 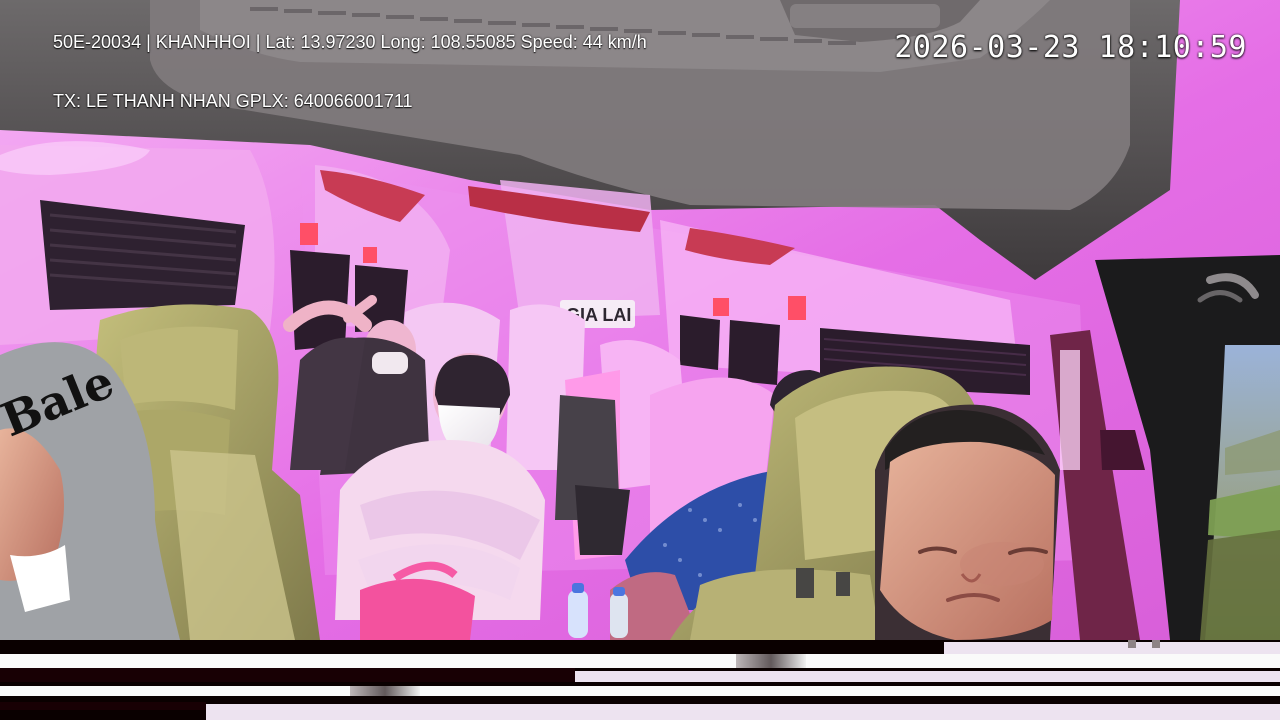 What do you see at coordinates (1070, 47) in the screenshot?
I see `camera-timestamp: 2026-03-23 18:10:59` at bounding box center [1070, 47].